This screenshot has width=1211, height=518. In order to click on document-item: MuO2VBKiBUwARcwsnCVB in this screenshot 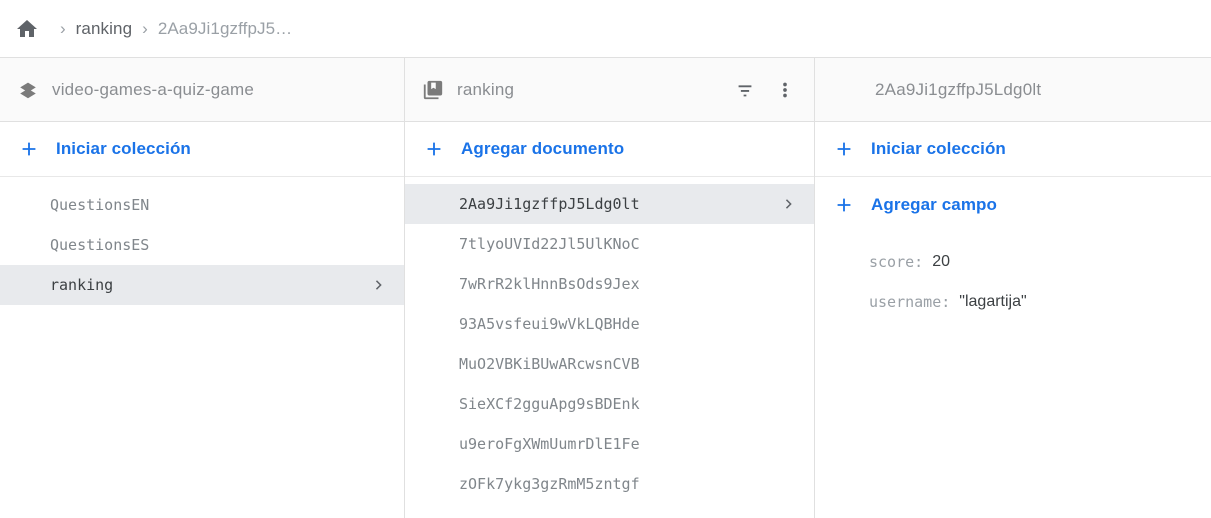, I will do `click(609, 364)`.